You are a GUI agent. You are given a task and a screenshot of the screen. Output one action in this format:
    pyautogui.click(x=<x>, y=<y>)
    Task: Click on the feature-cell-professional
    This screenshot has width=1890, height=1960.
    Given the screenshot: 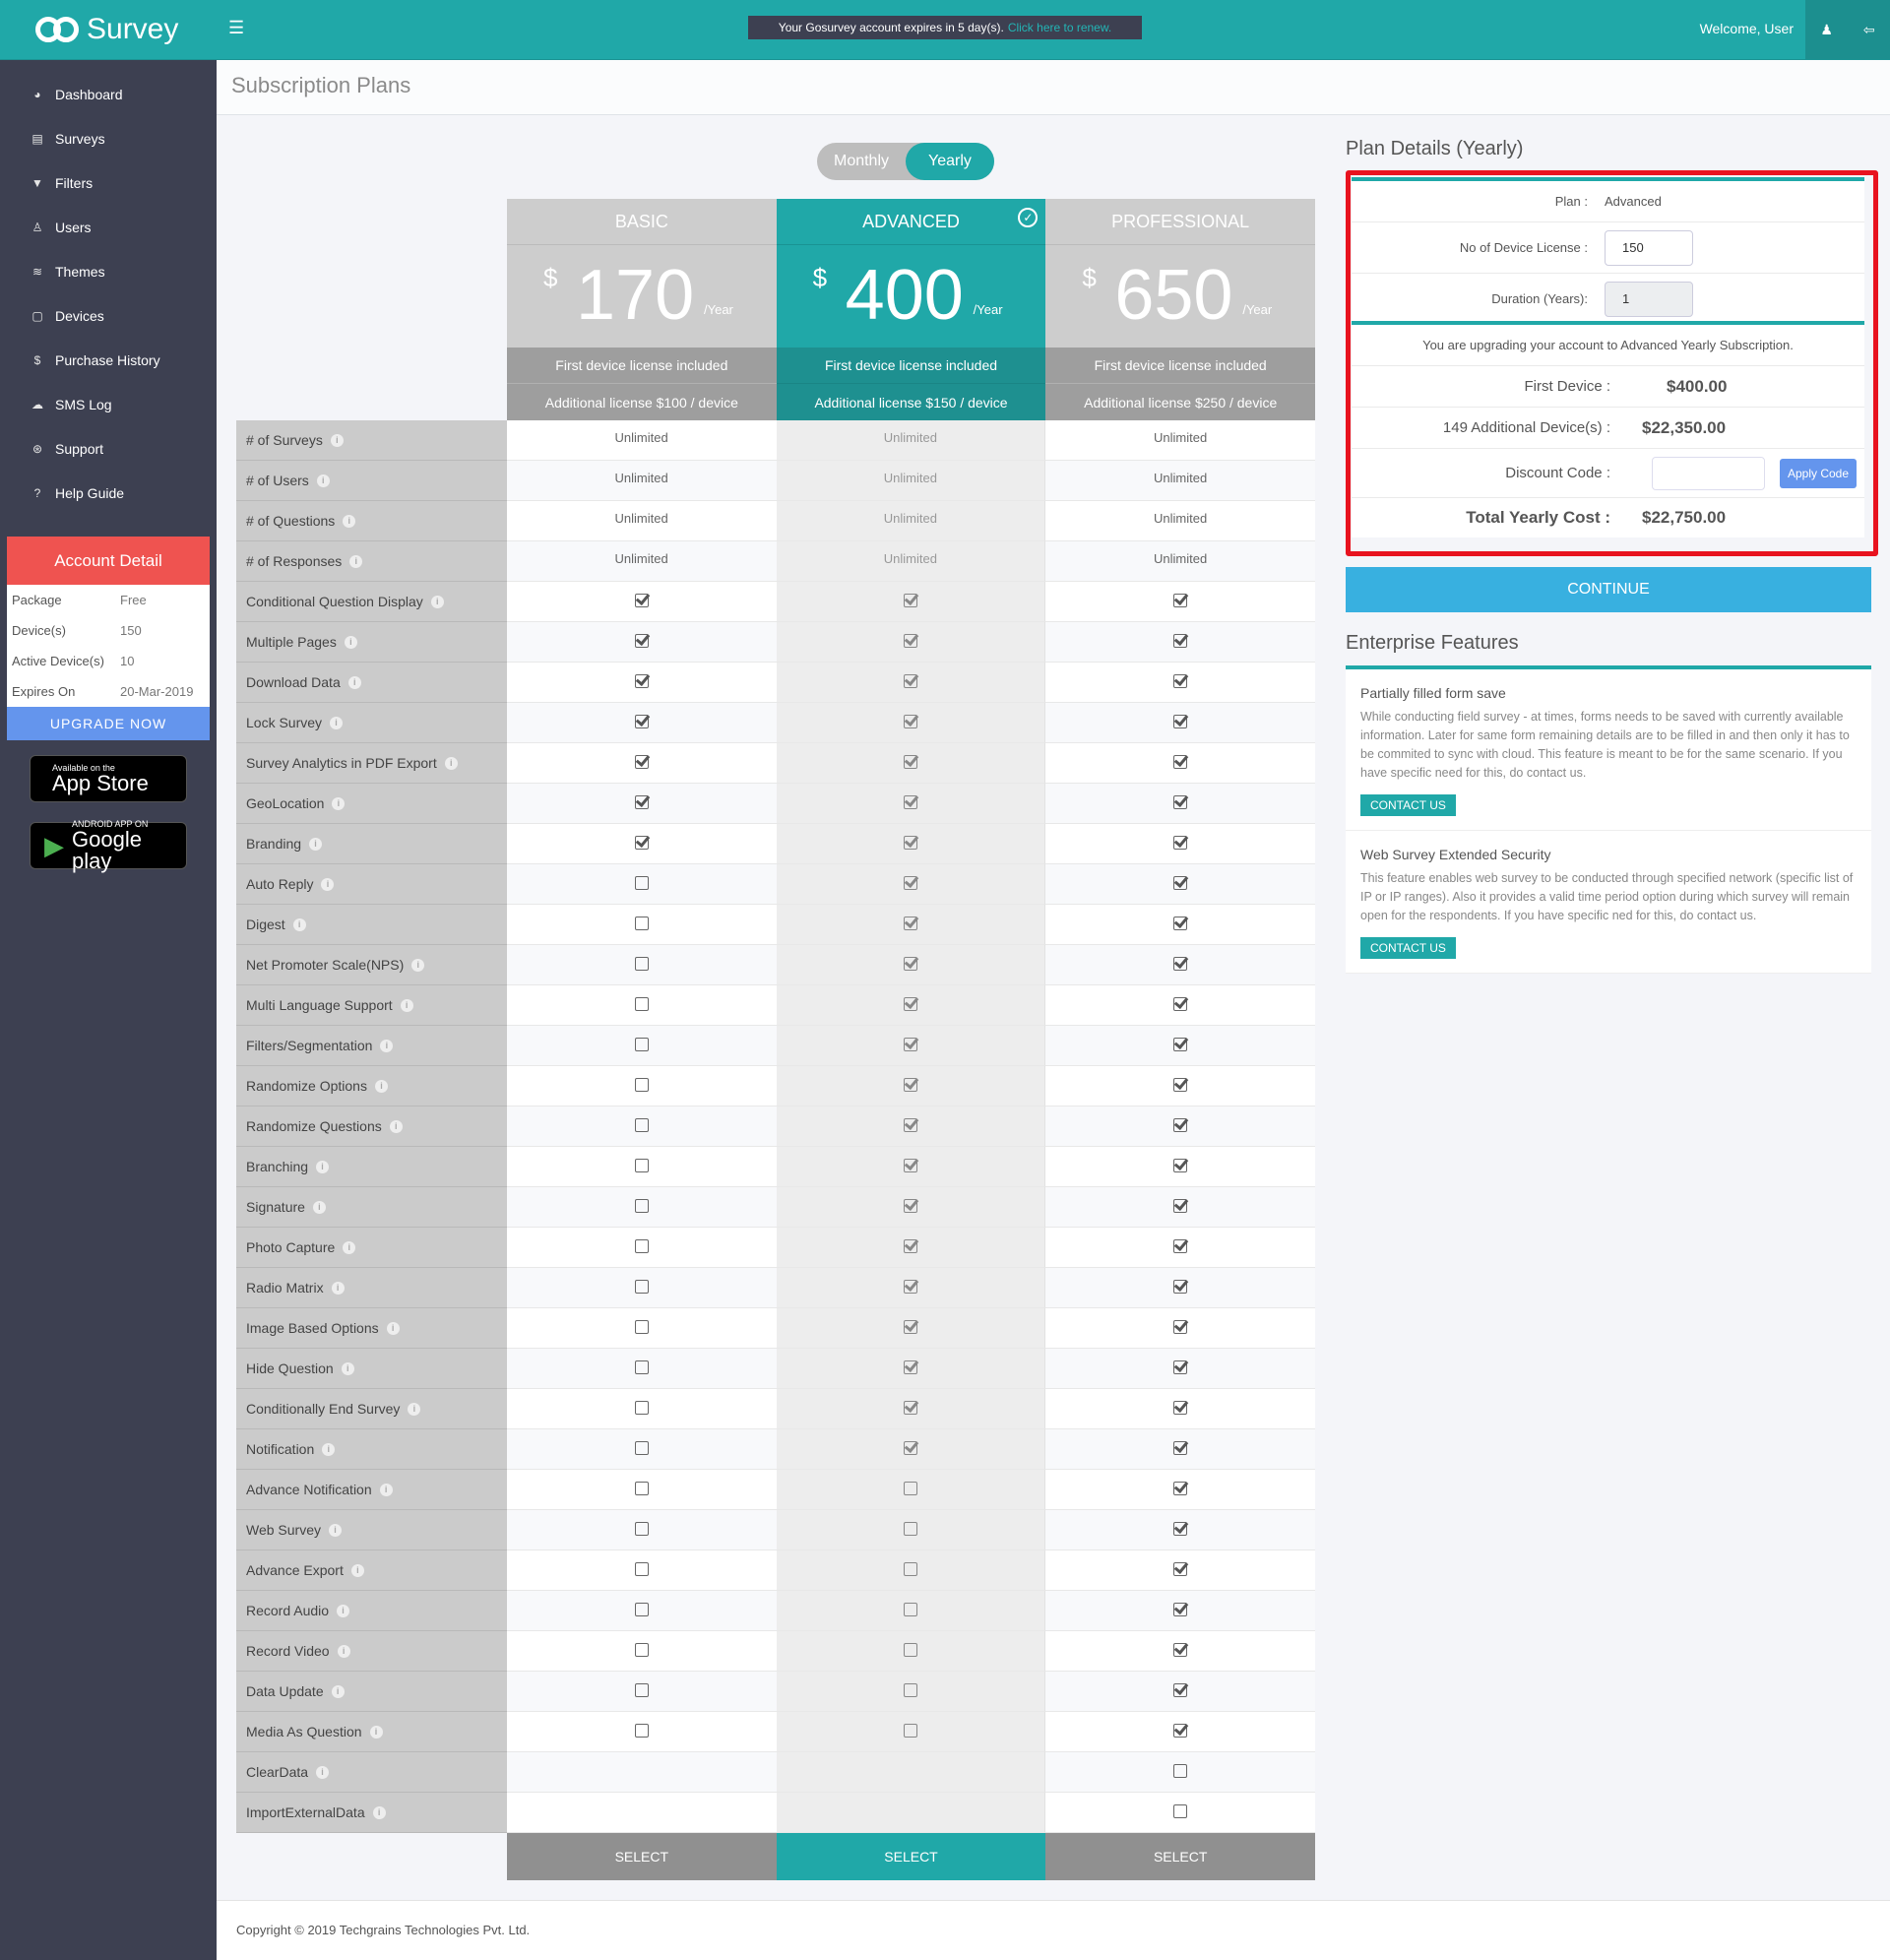 What is the action you would take?
    pyautogui.click(x=1180, y=1005)
    